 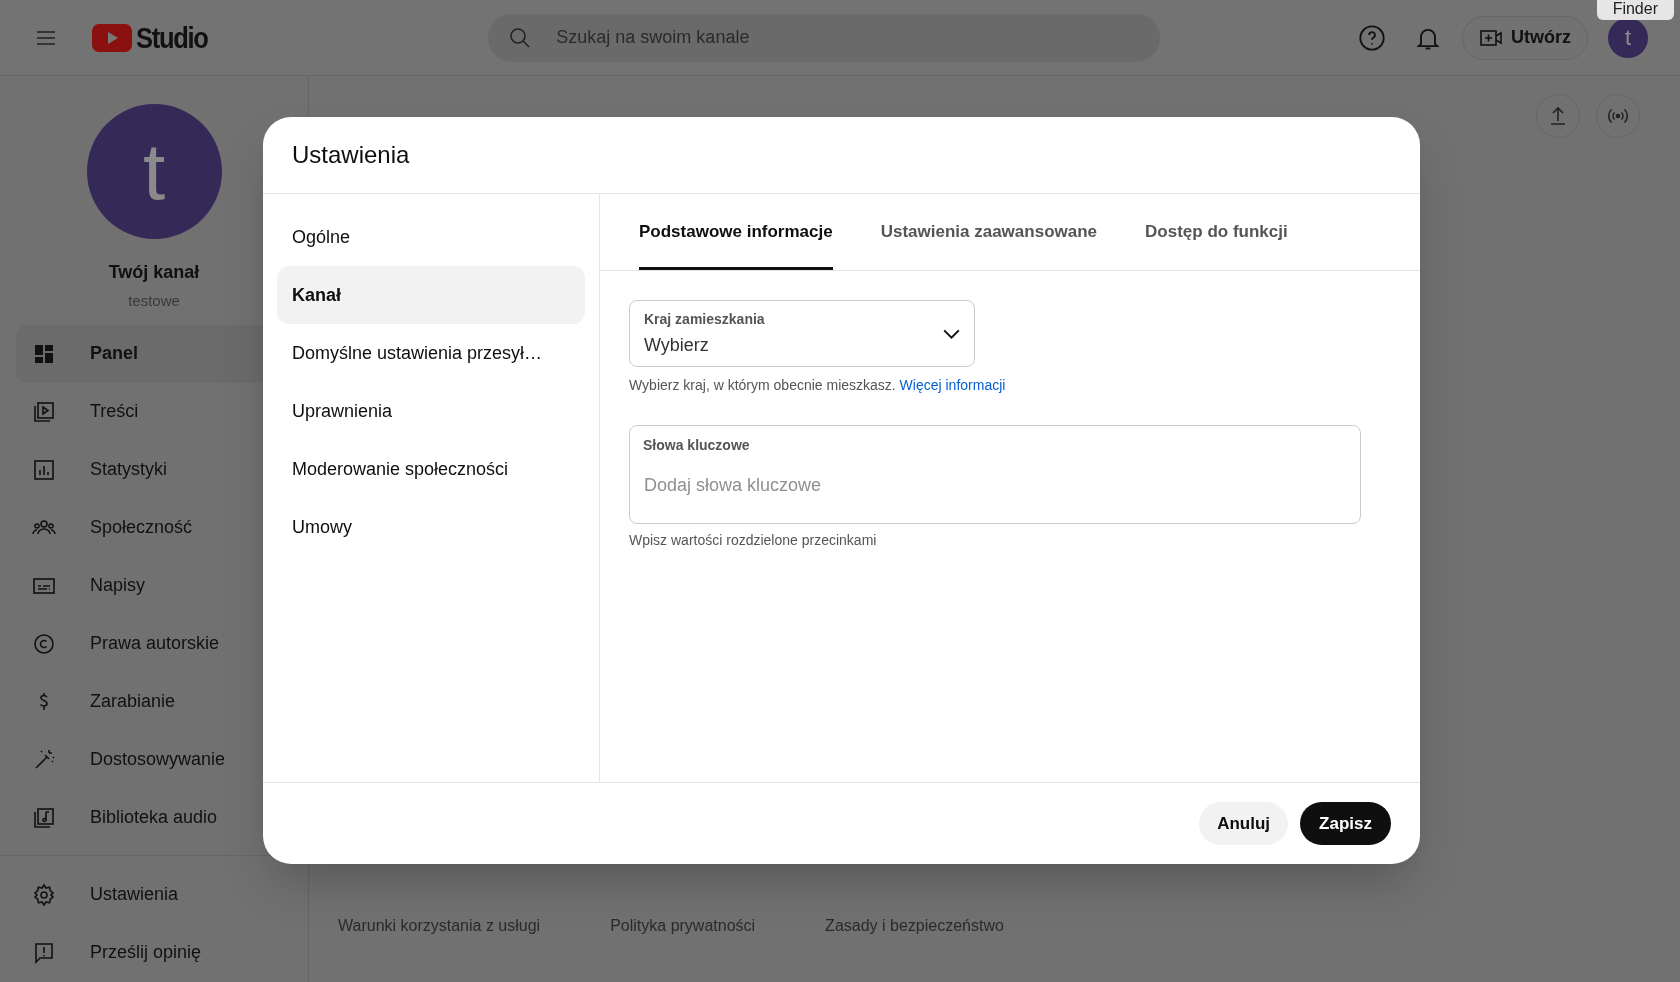 I want to click on music-library-icon, so click(x=44, y=817).